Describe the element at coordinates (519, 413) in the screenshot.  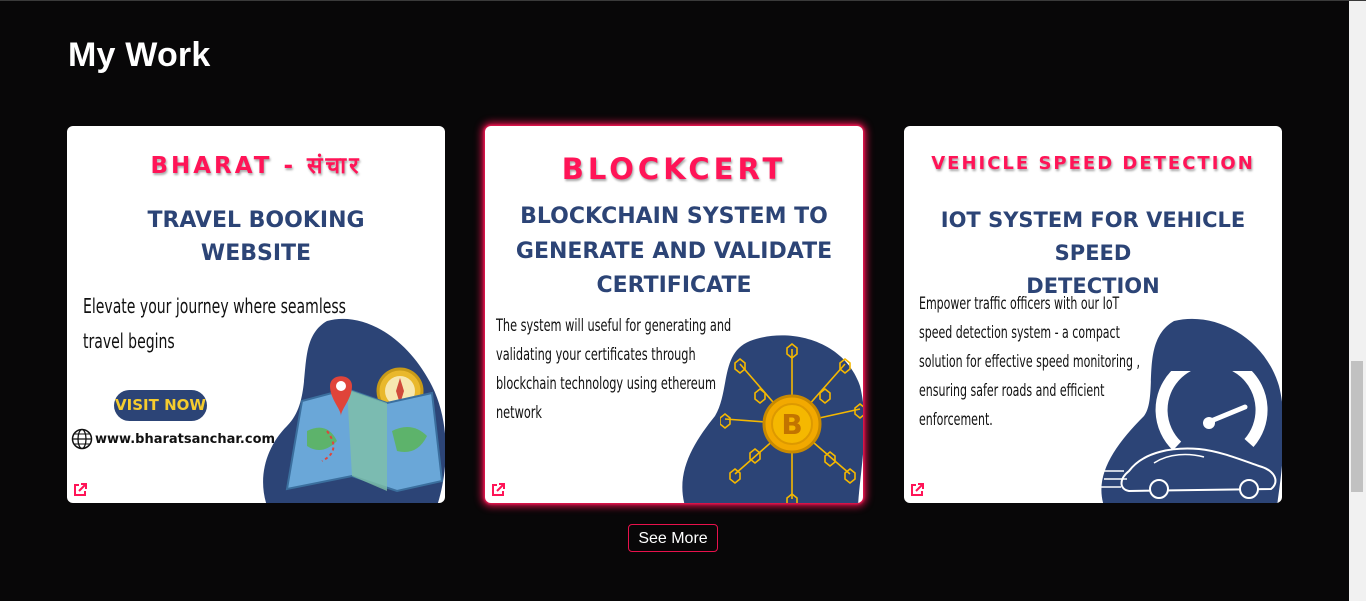
I see `description-line: network` at that location.